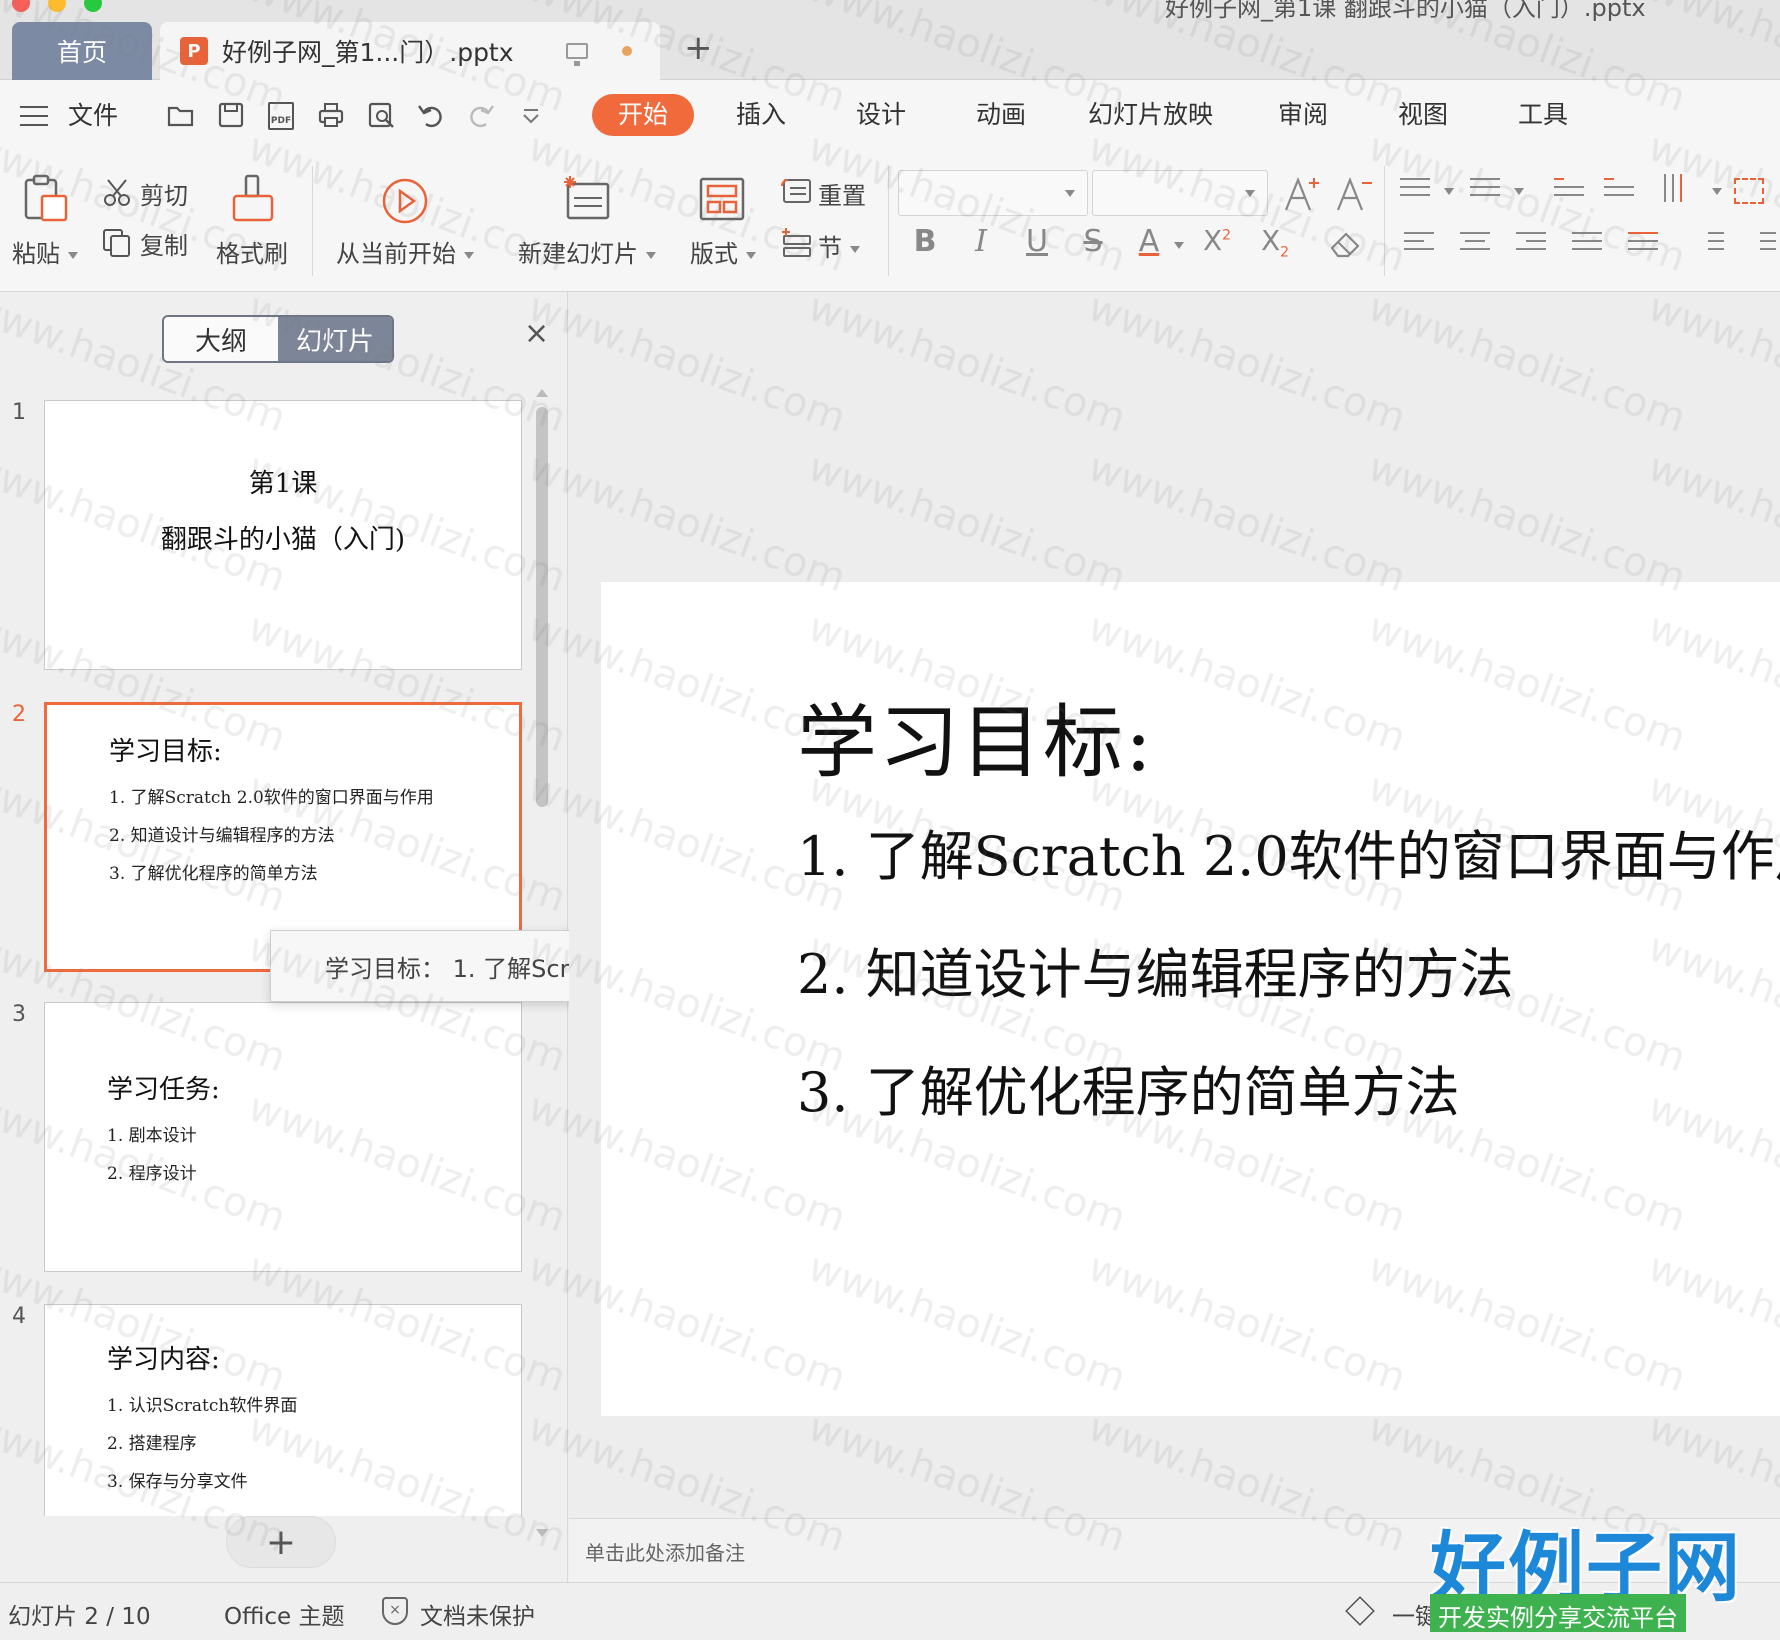  What do you see at coordinates (975, 736) in the screenshot?
I see `slide-title: 学习目标:` at bounding box center [975, 736].